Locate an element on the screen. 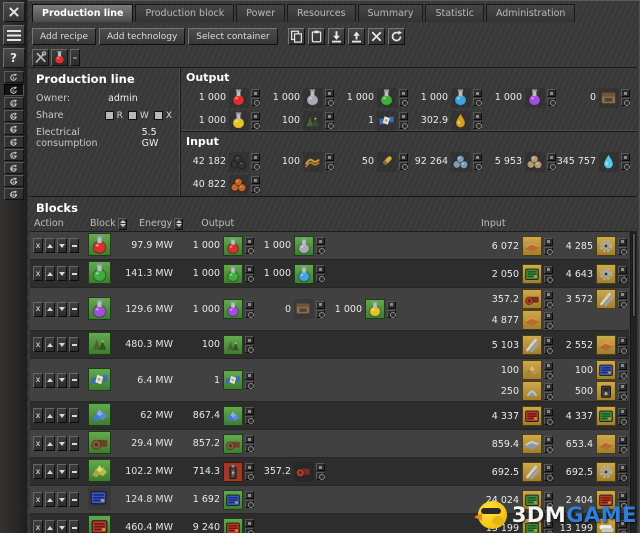  sort-block-button is located at coordinates (122, 223).